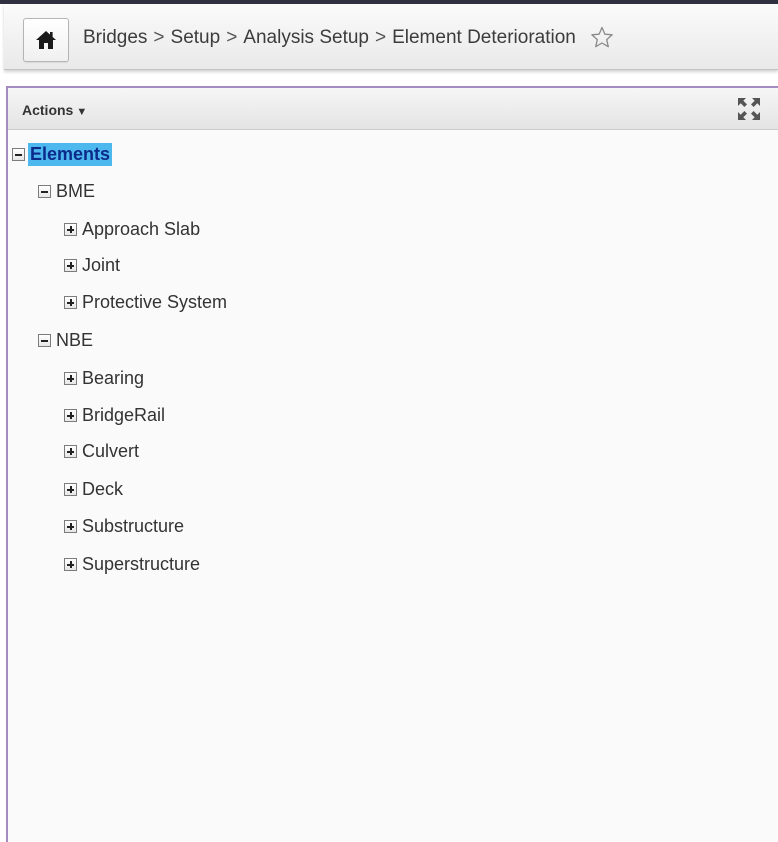 This screenshot has width=778, height=842. Describe the element at coordinates (749, 109) in the screenshot. I see `fullscreen-expand-icon` at that location.